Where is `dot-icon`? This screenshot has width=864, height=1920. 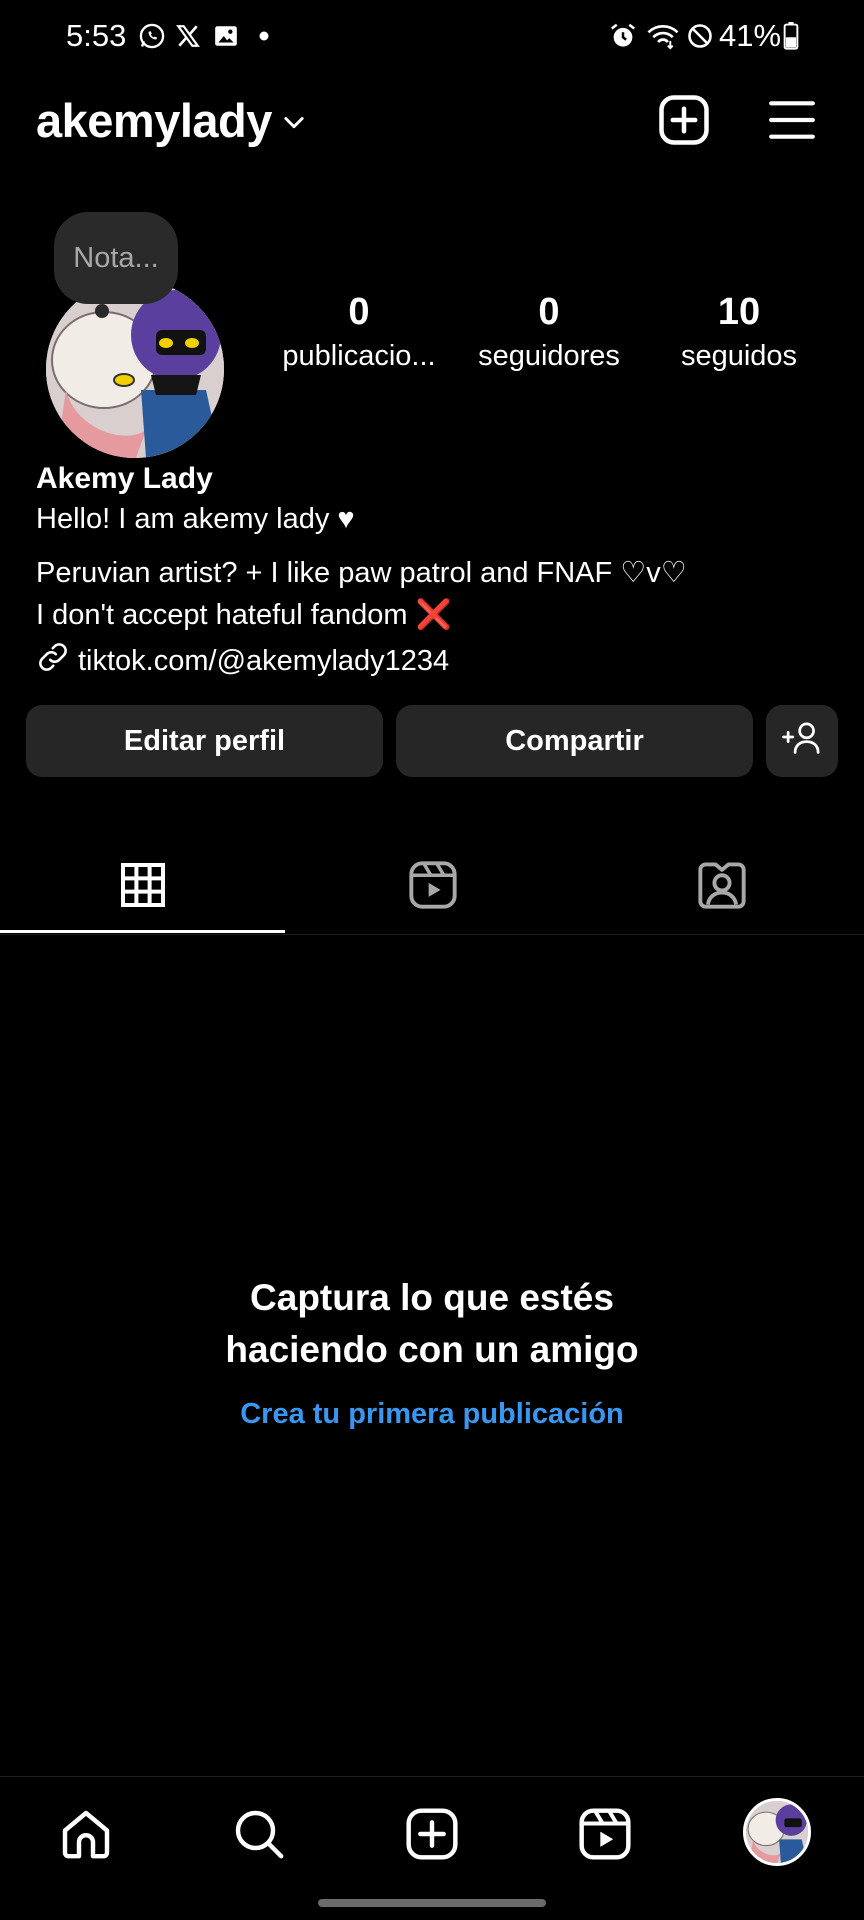
dot-icon is located at coordinates (264, 36).